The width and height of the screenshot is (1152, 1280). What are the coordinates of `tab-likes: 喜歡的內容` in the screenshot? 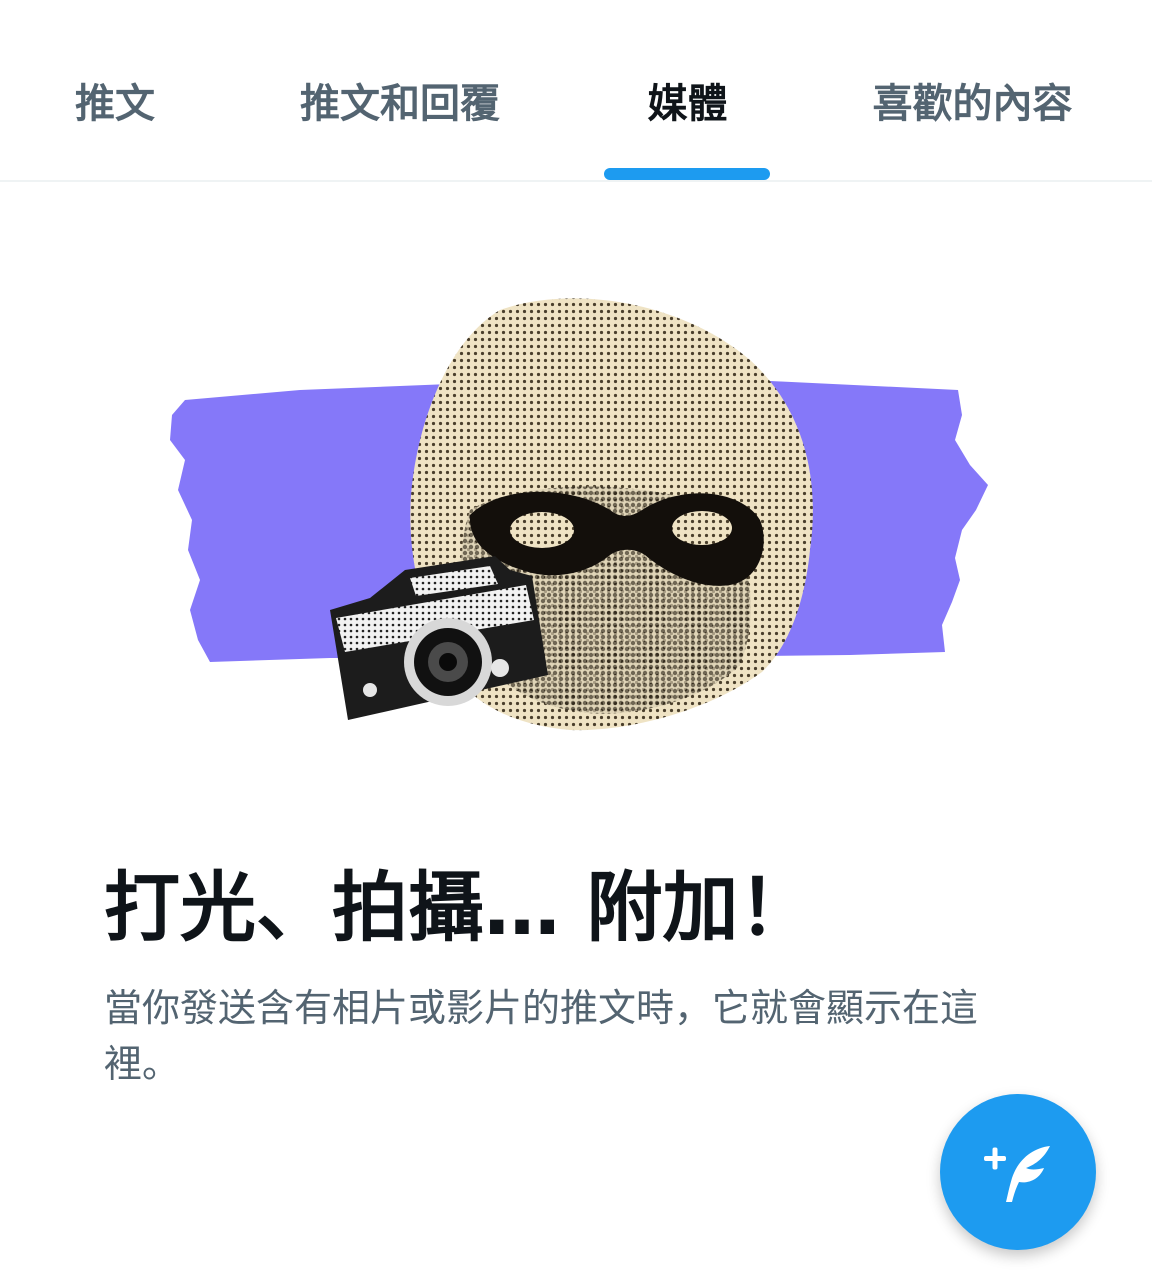 It's located at (972, 104).